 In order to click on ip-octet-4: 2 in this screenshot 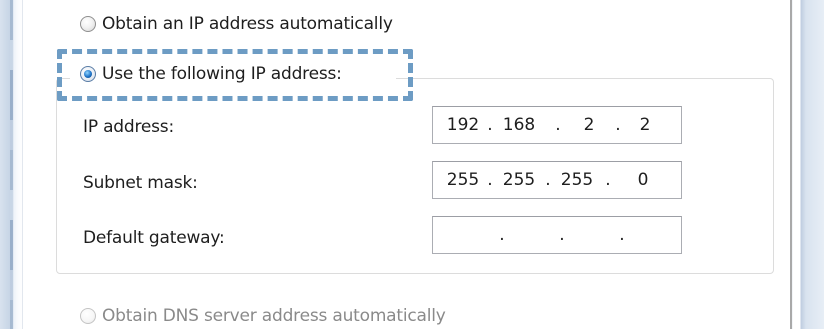, I will do `click(645, 125)`.